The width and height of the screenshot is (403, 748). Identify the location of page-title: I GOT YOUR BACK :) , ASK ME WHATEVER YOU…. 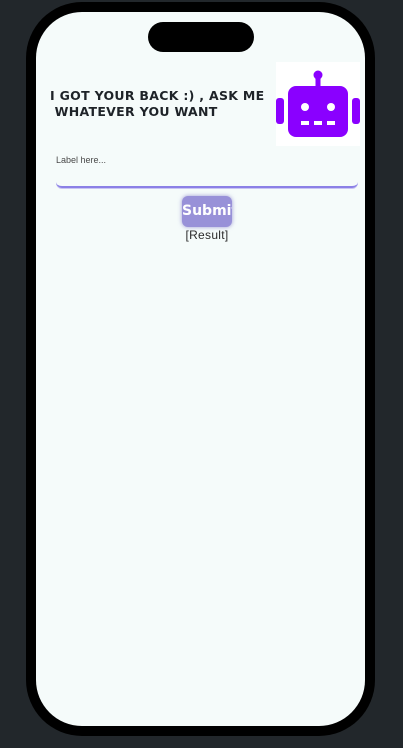
(157, 103).